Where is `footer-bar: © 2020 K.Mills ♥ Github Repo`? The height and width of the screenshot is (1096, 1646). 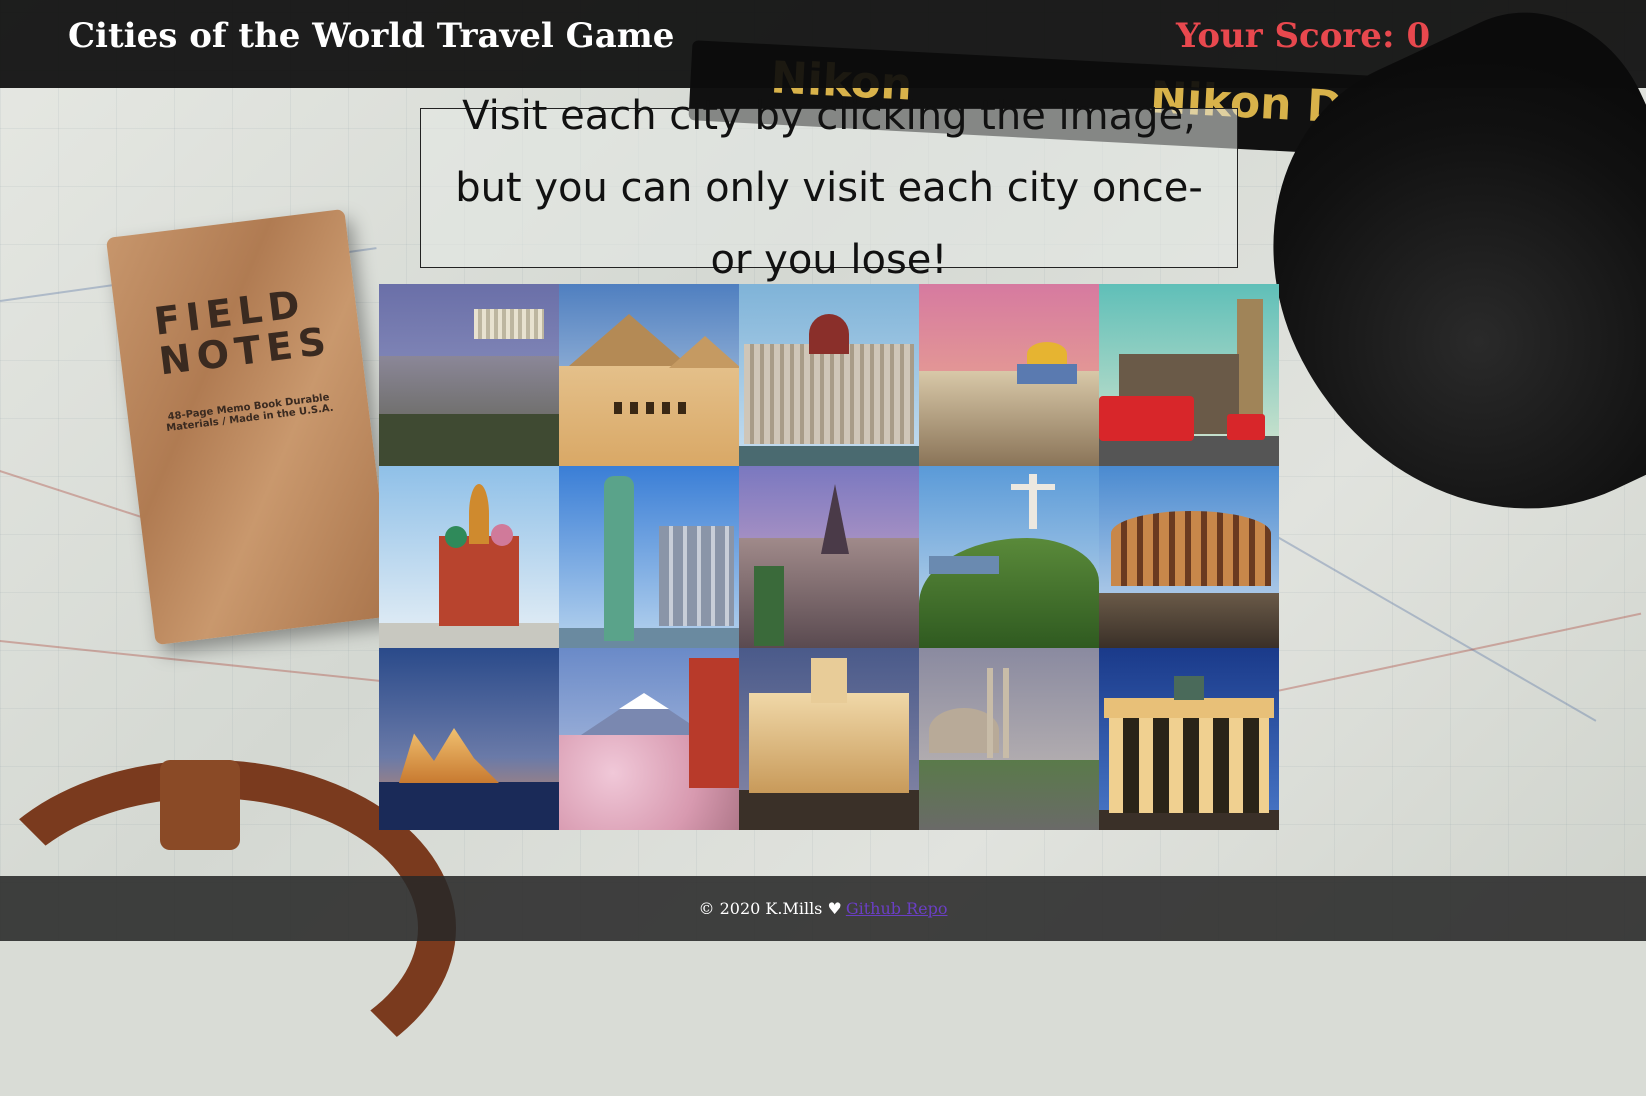 footer-bar: © 2020 K.Mills ♥ Github Repo is located at coordinates (823, 908).